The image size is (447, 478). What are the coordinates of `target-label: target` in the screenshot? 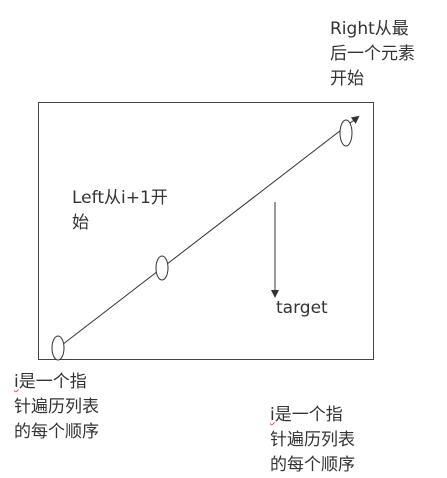 It's located at (302, 308).